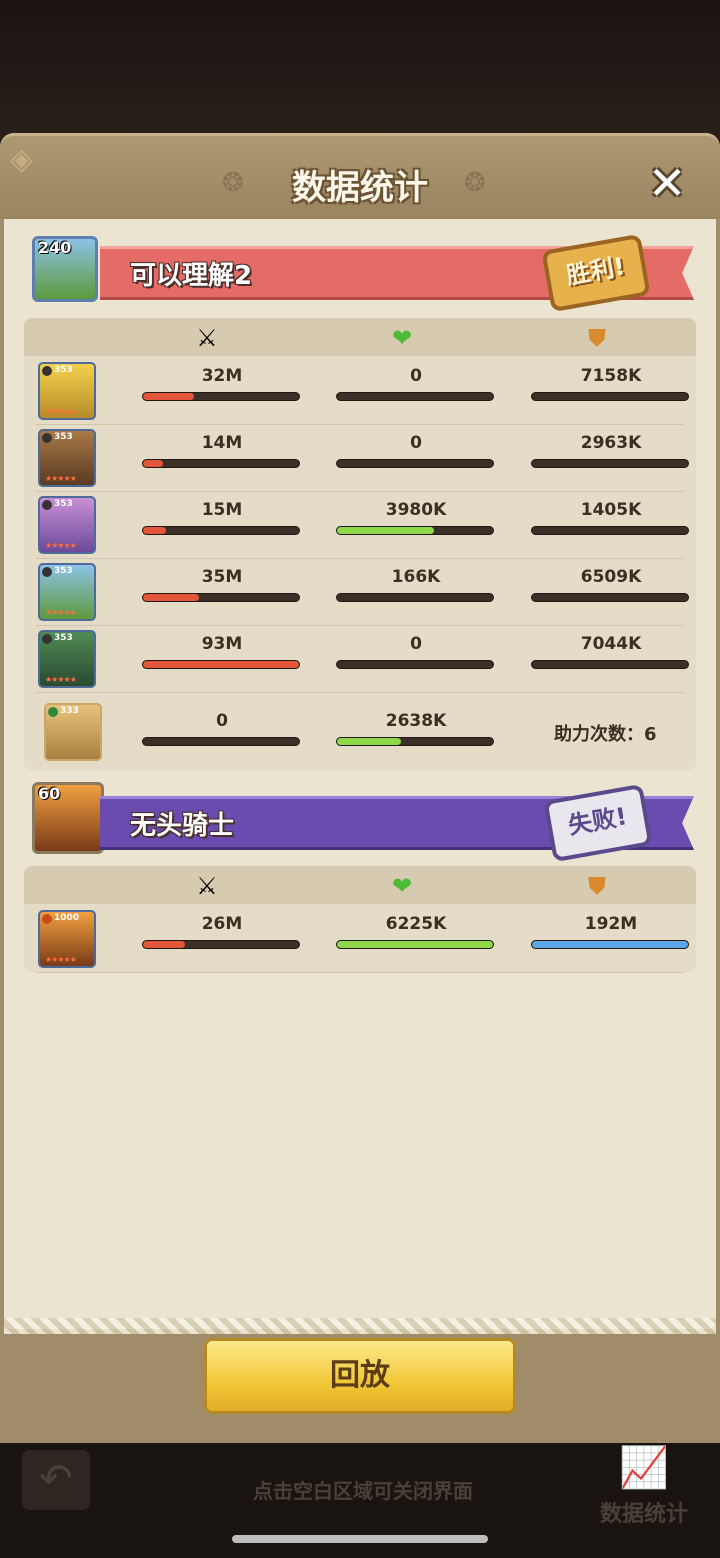 The height and width of the screenshot is (1558, 720). What do you see at coordinates (67, 939) in the screenshot?
I see `hero-avatar: 1000 ★★★★★` at bounding box center [67, 939].